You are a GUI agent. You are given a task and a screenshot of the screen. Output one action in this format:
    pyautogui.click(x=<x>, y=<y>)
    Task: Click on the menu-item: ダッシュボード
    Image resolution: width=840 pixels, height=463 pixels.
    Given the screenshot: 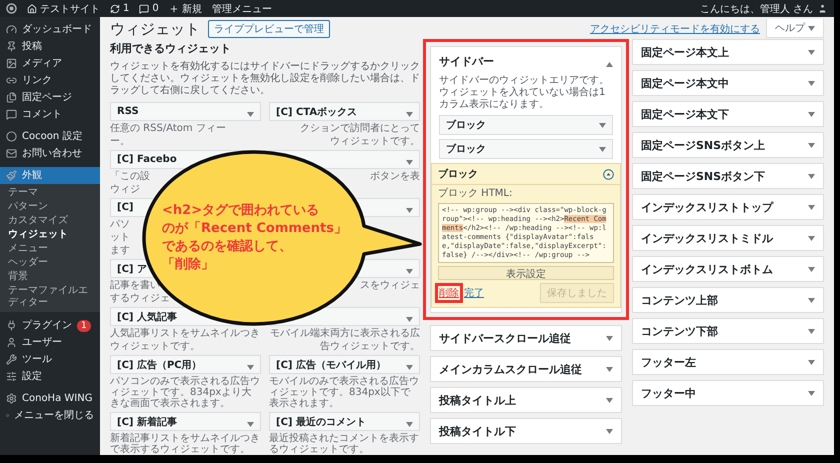 What is the action you would take?
    pyautogui.click(x=50, y=29)
    